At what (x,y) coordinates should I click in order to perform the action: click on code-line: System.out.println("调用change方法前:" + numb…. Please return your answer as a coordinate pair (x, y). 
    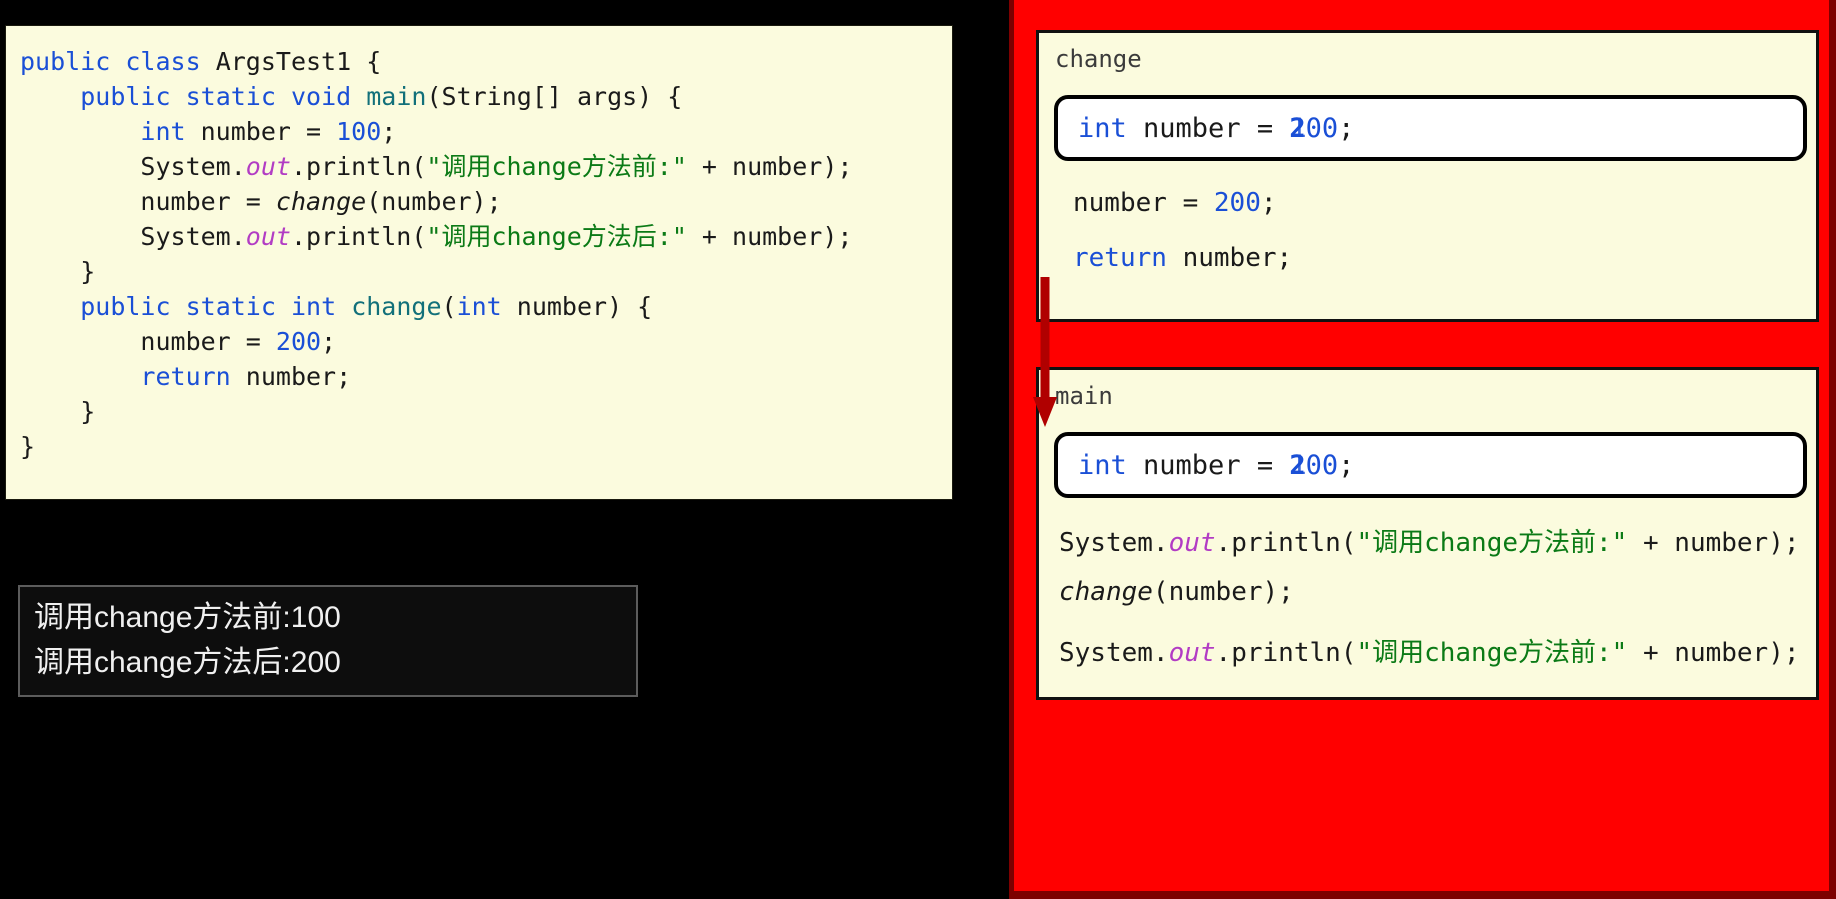
    Looking at the image, I should click on (496, 166).